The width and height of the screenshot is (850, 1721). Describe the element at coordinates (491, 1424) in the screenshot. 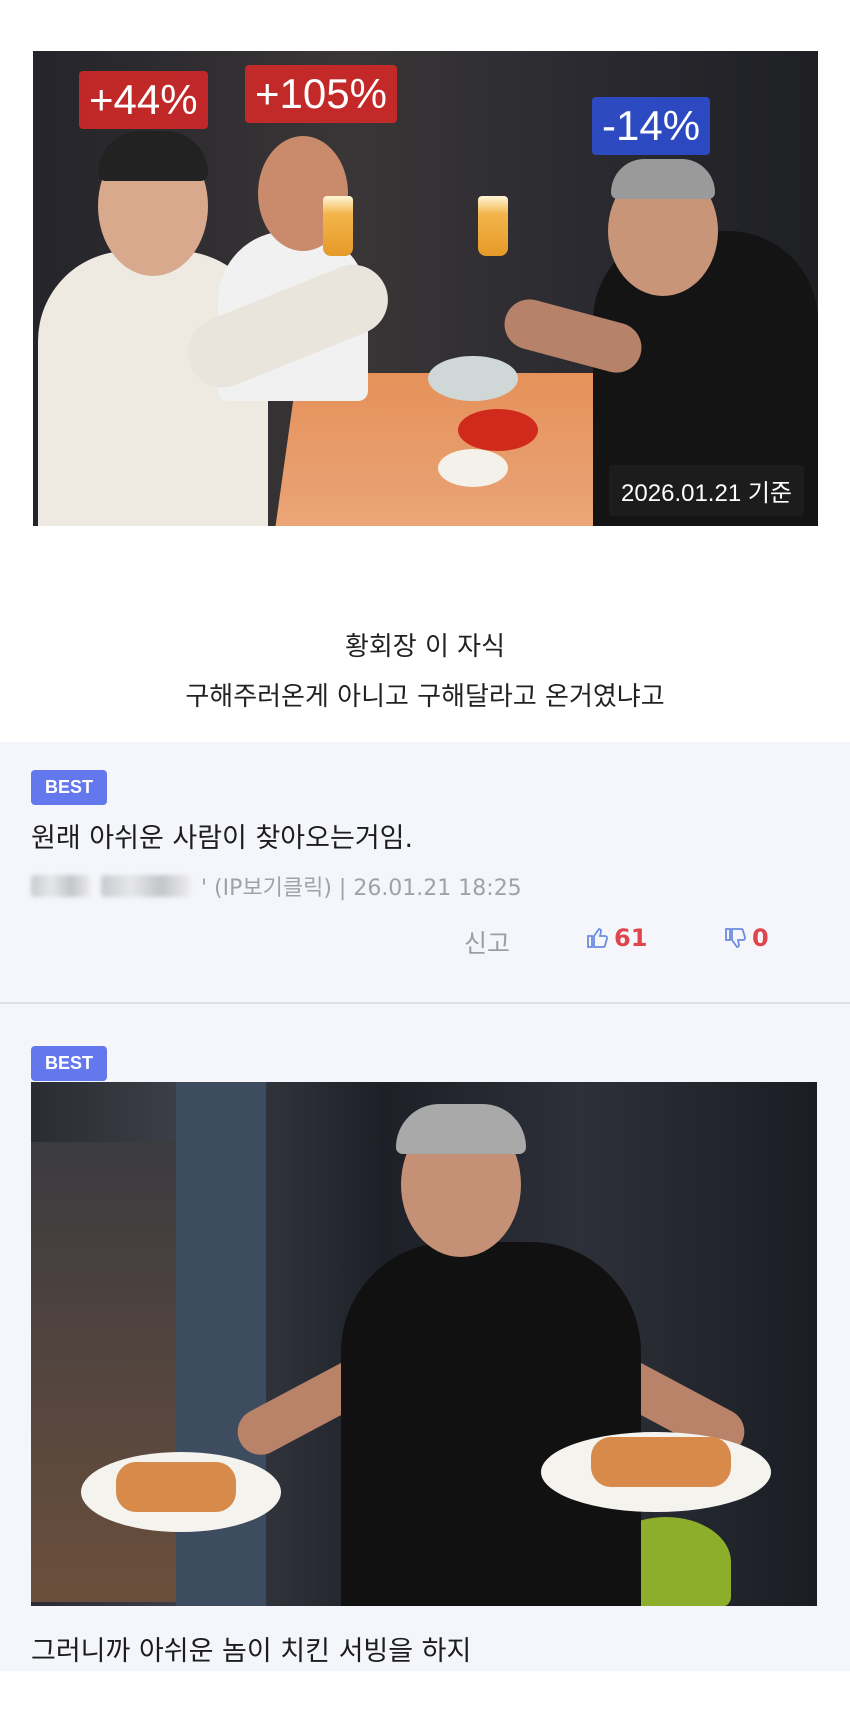

I see `person` at that location.